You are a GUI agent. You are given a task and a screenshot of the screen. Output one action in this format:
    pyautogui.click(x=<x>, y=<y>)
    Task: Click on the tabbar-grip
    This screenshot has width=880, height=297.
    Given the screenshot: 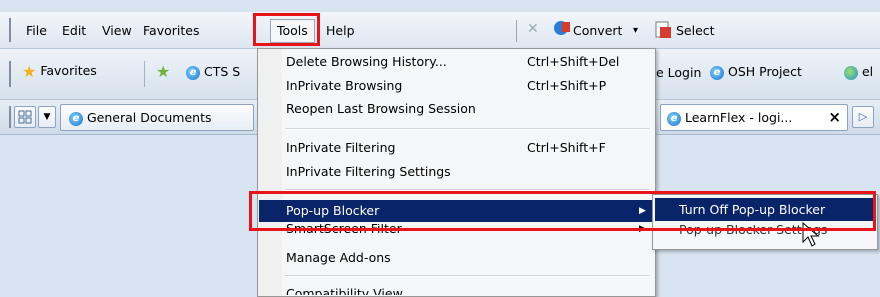 What is the action you would take?
    pyautogui.click(x=10, y=117)
    